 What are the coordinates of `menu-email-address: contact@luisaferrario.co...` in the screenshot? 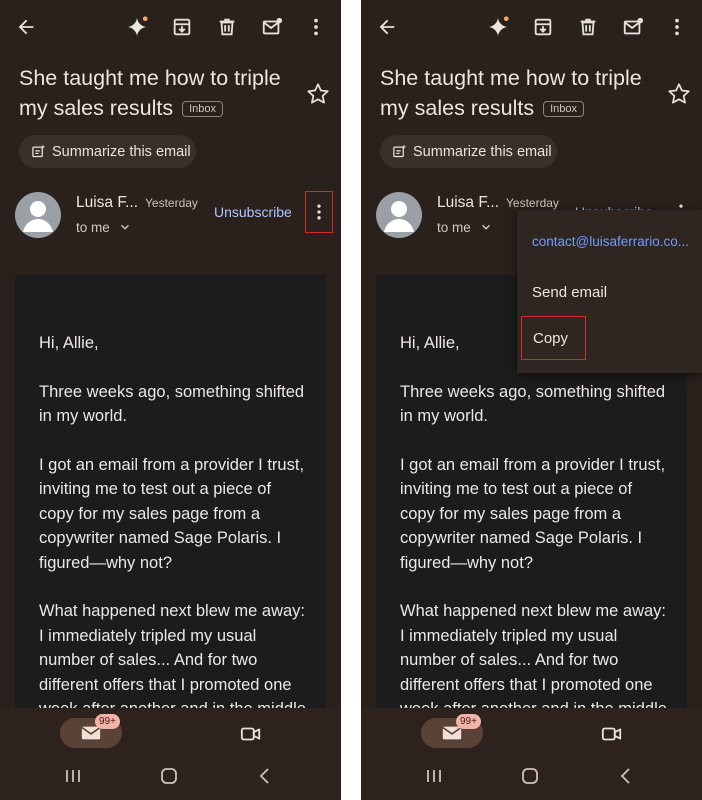 It's located at (610, 241).